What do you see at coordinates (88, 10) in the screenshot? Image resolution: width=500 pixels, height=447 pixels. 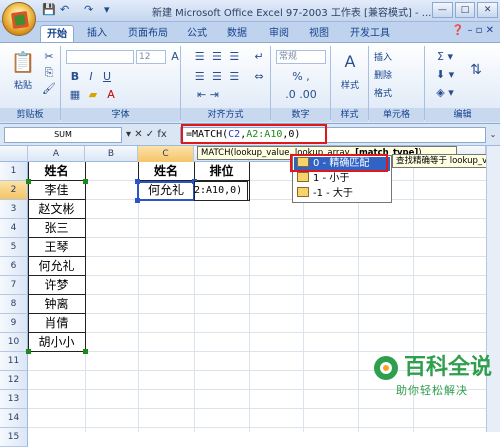 I see `redo-icon: ↷` at bounding box center [88, 10].